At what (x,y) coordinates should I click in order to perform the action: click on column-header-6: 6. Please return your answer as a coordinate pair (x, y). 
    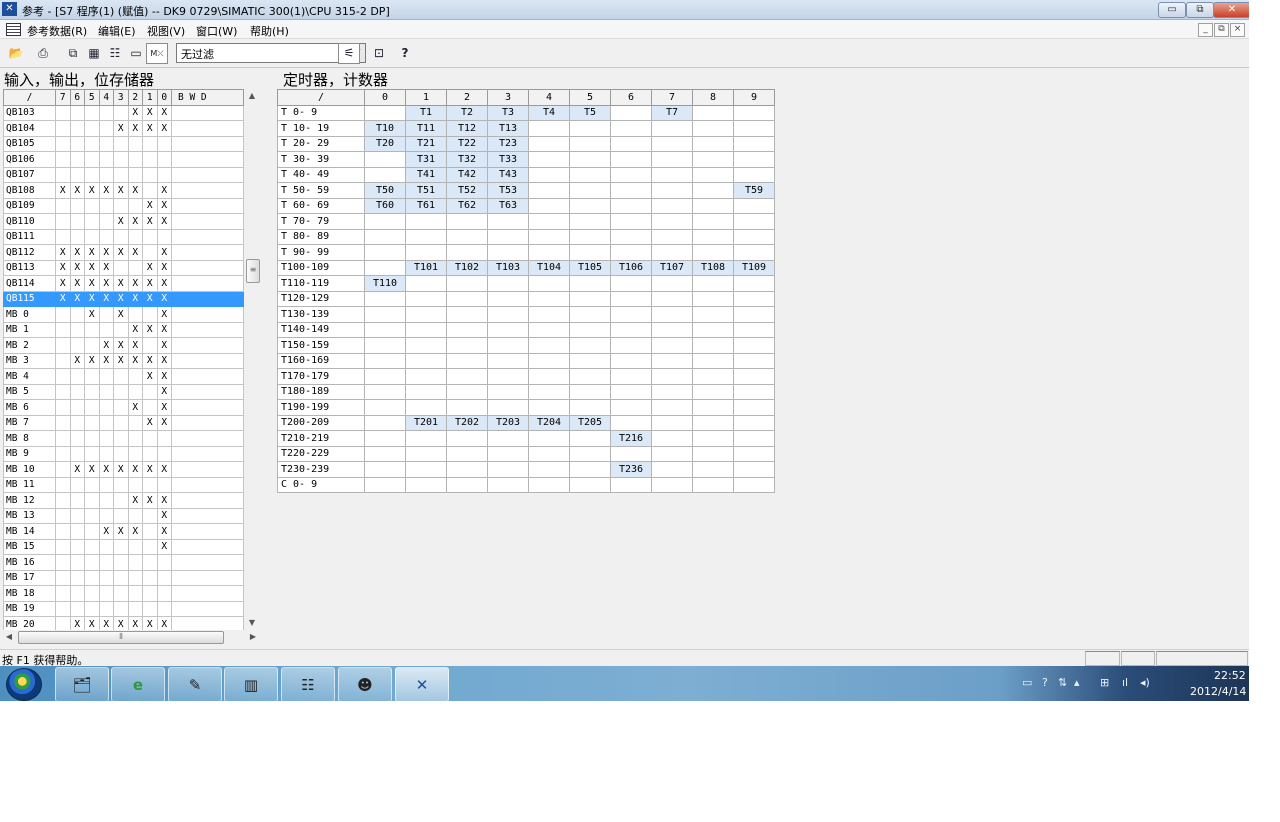
    Looking at the image, I should click on (631, 97).